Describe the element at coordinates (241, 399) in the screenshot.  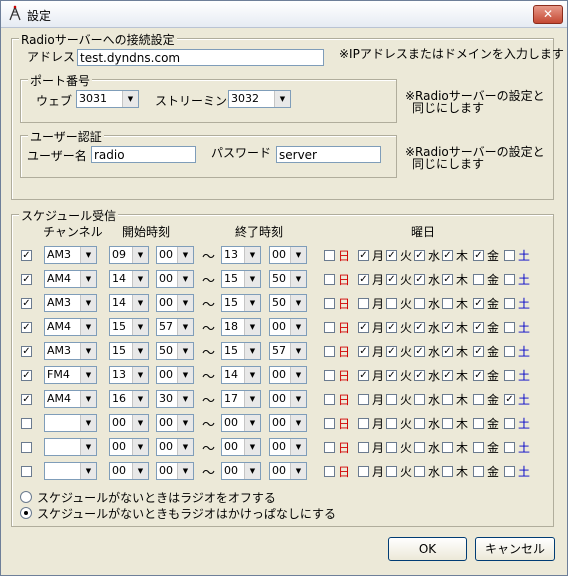
I see `end-hour-select: 17 ▼` at that location.